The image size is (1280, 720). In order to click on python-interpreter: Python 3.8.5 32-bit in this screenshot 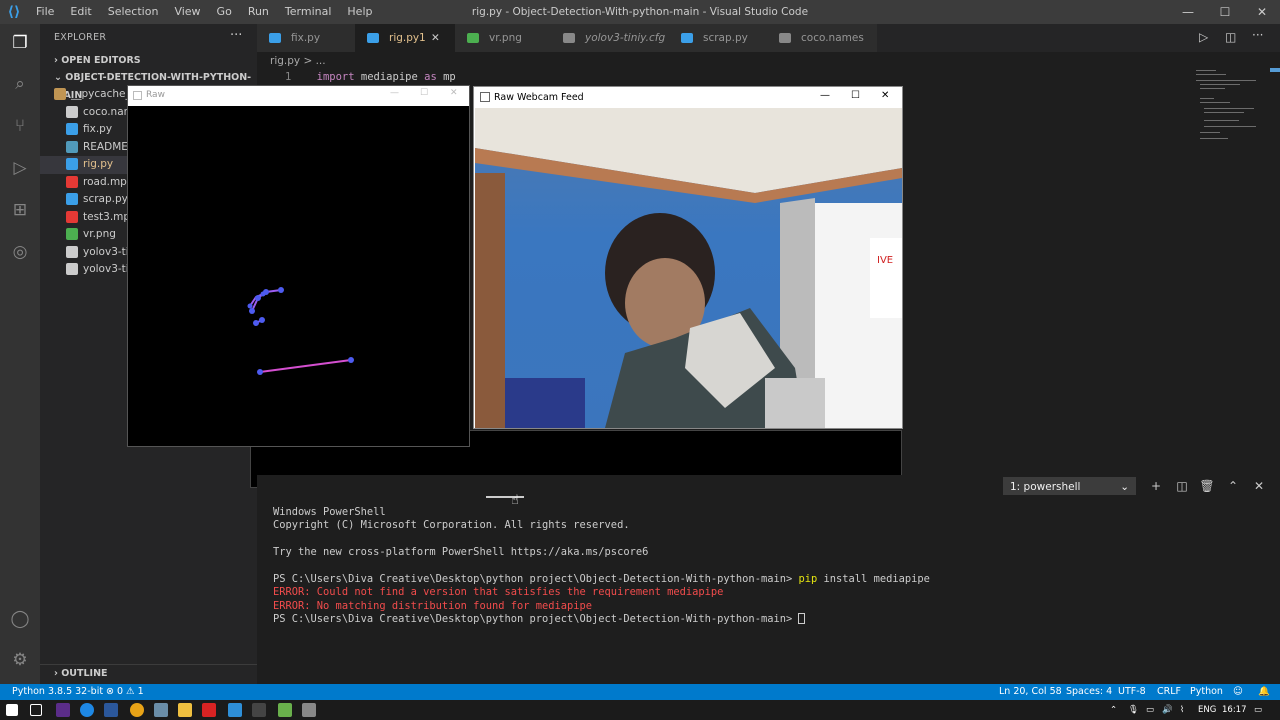, I will do `click(57, 692)`.